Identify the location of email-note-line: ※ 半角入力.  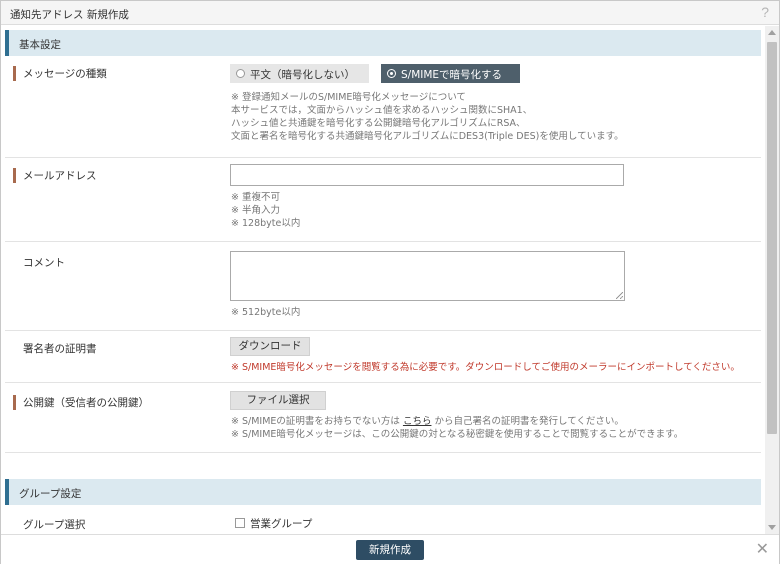
(255, 210).